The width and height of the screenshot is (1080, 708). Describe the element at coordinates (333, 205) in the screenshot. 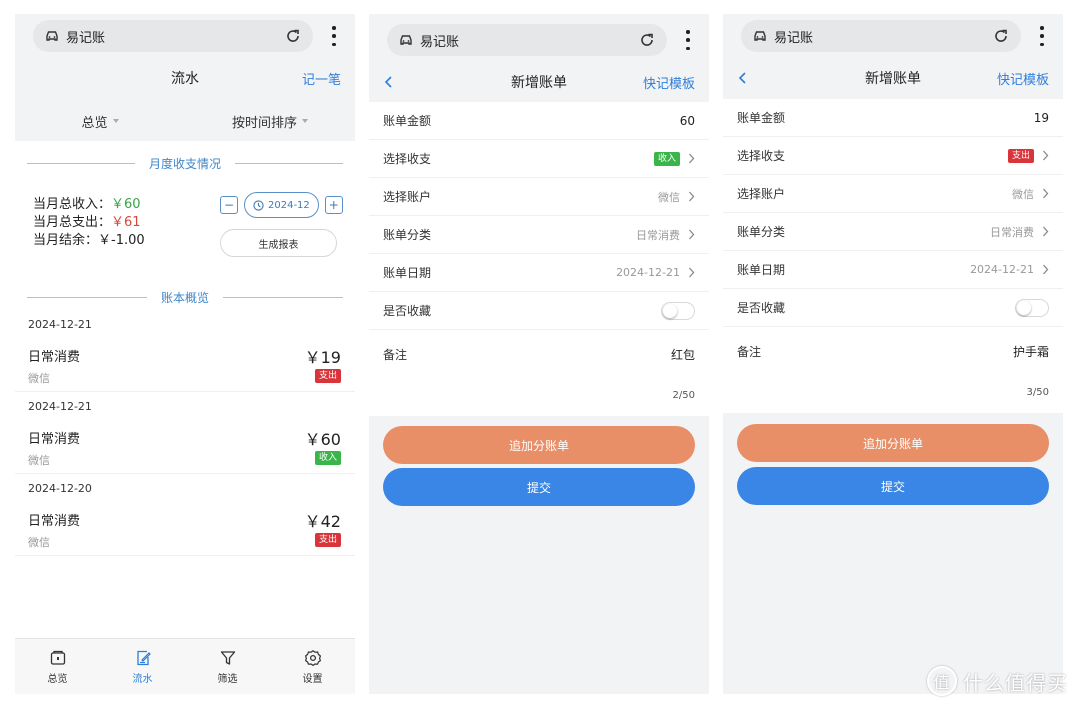

I see `next-month-button: +` at that location.